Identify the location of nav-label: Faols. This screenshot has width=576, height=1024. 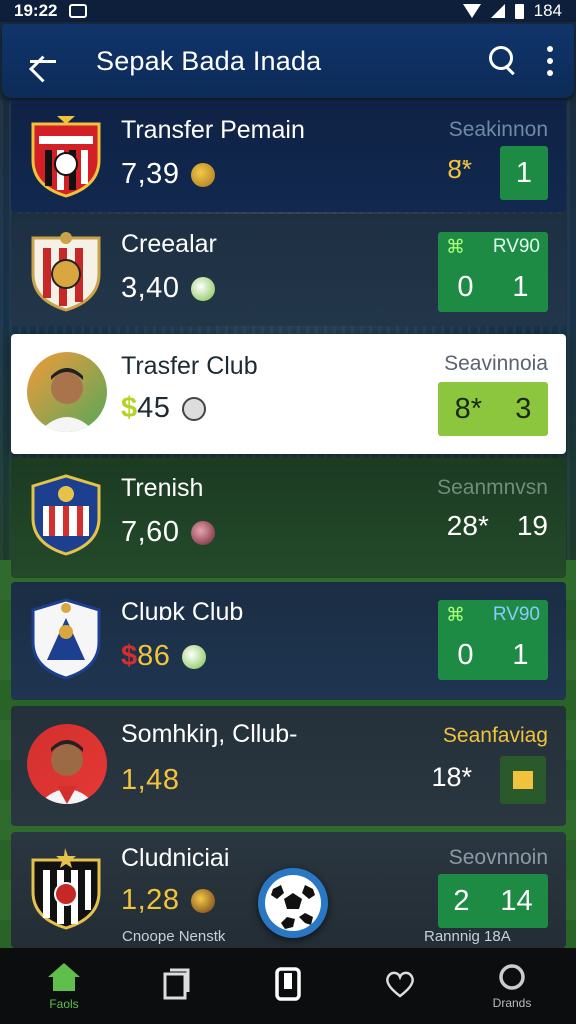
(64, 1004).